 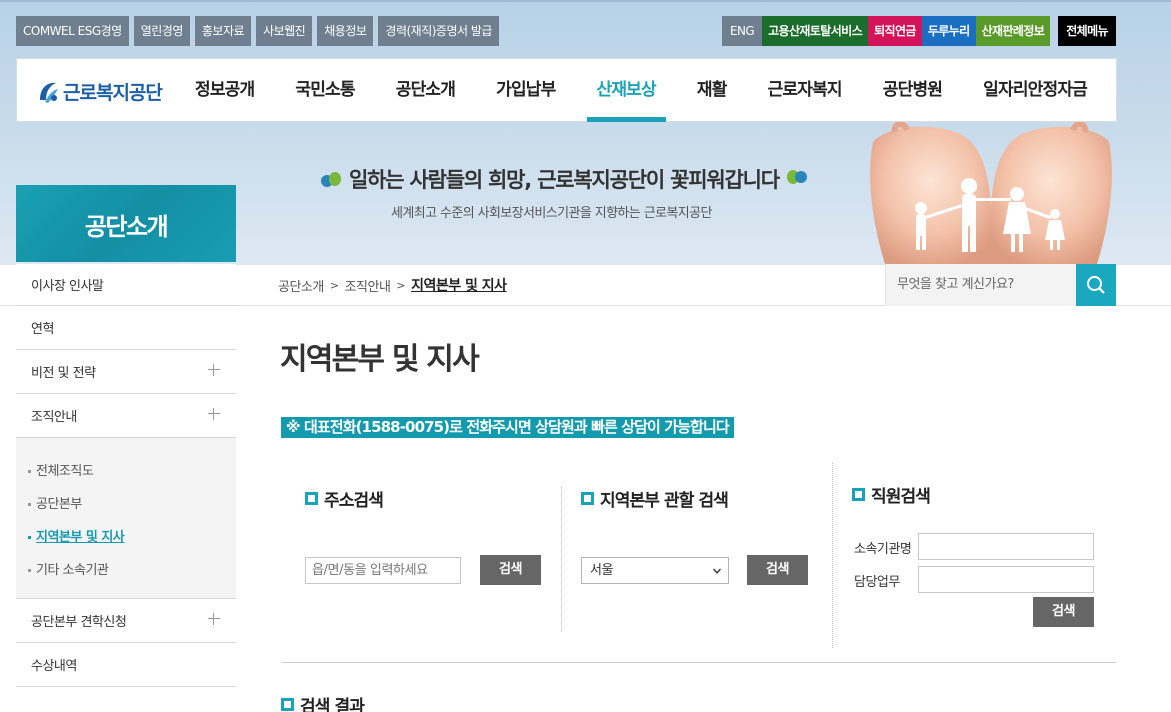 What do you see at coordinates (54, 666) in the screenshot?
I see `lnb-item-label: 수상내역` at bounding box center [54, 666].